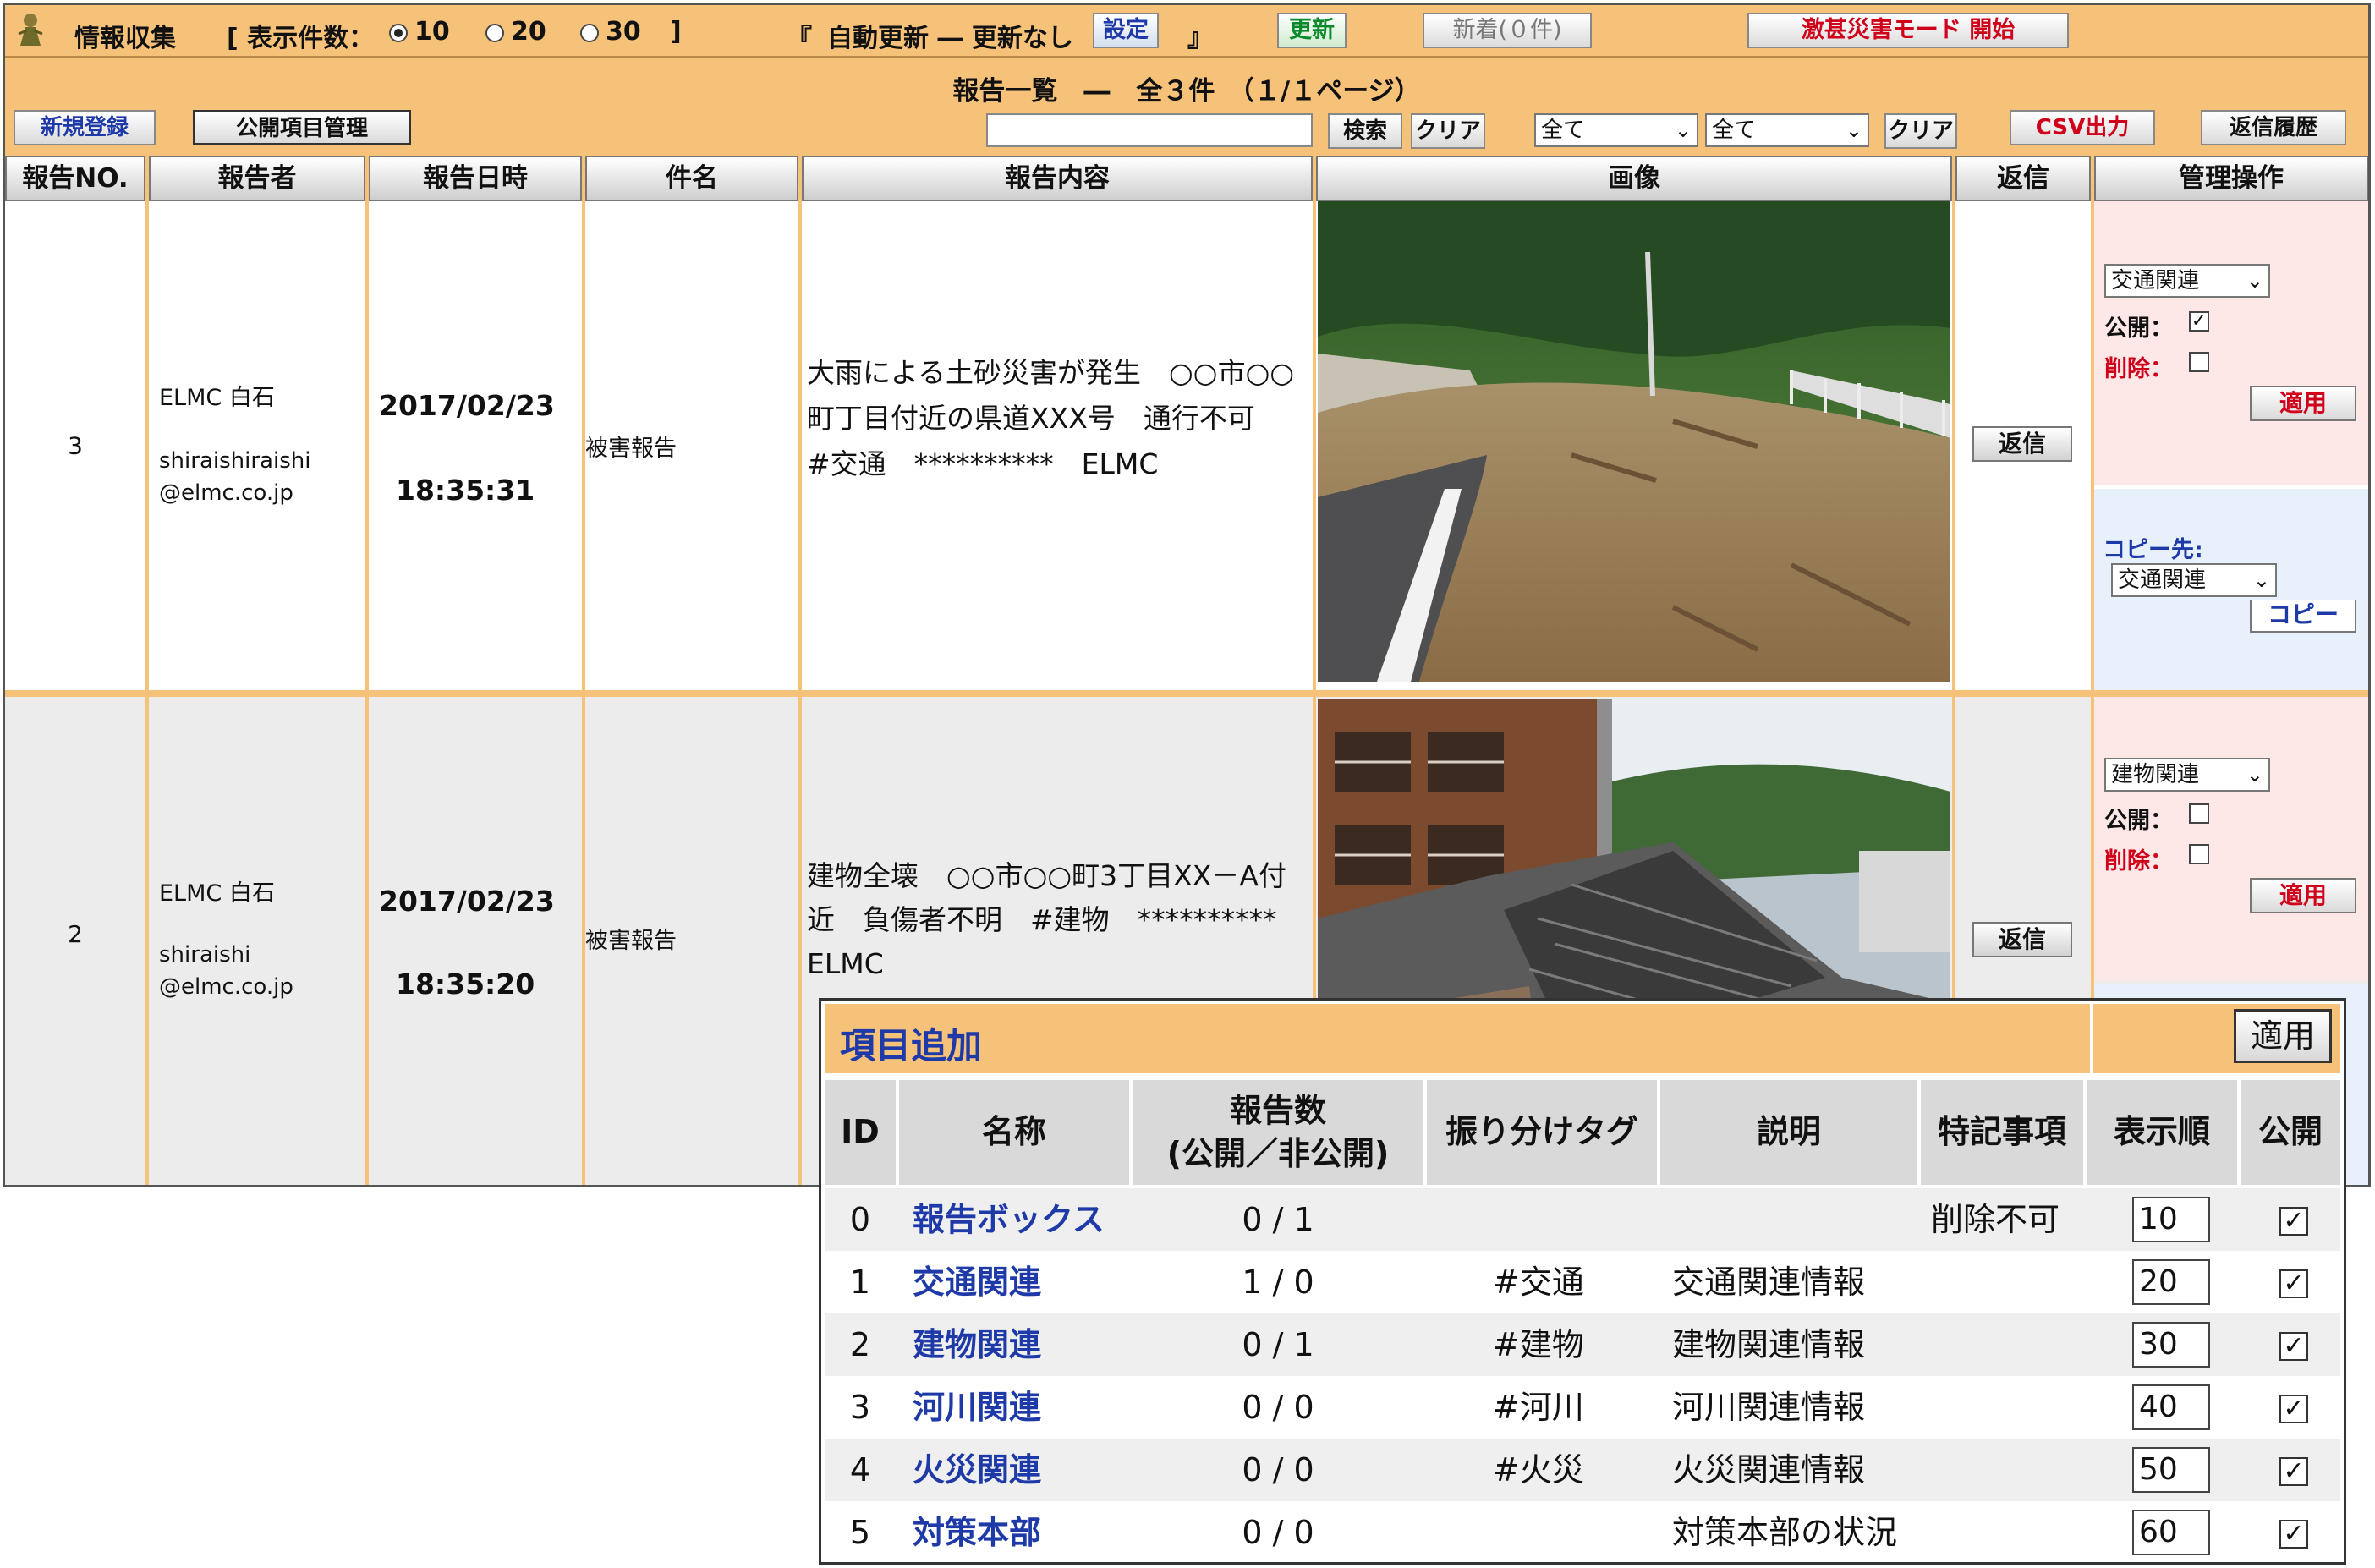  I want to click on subject-cell: 被害報告, so click(693, 445).